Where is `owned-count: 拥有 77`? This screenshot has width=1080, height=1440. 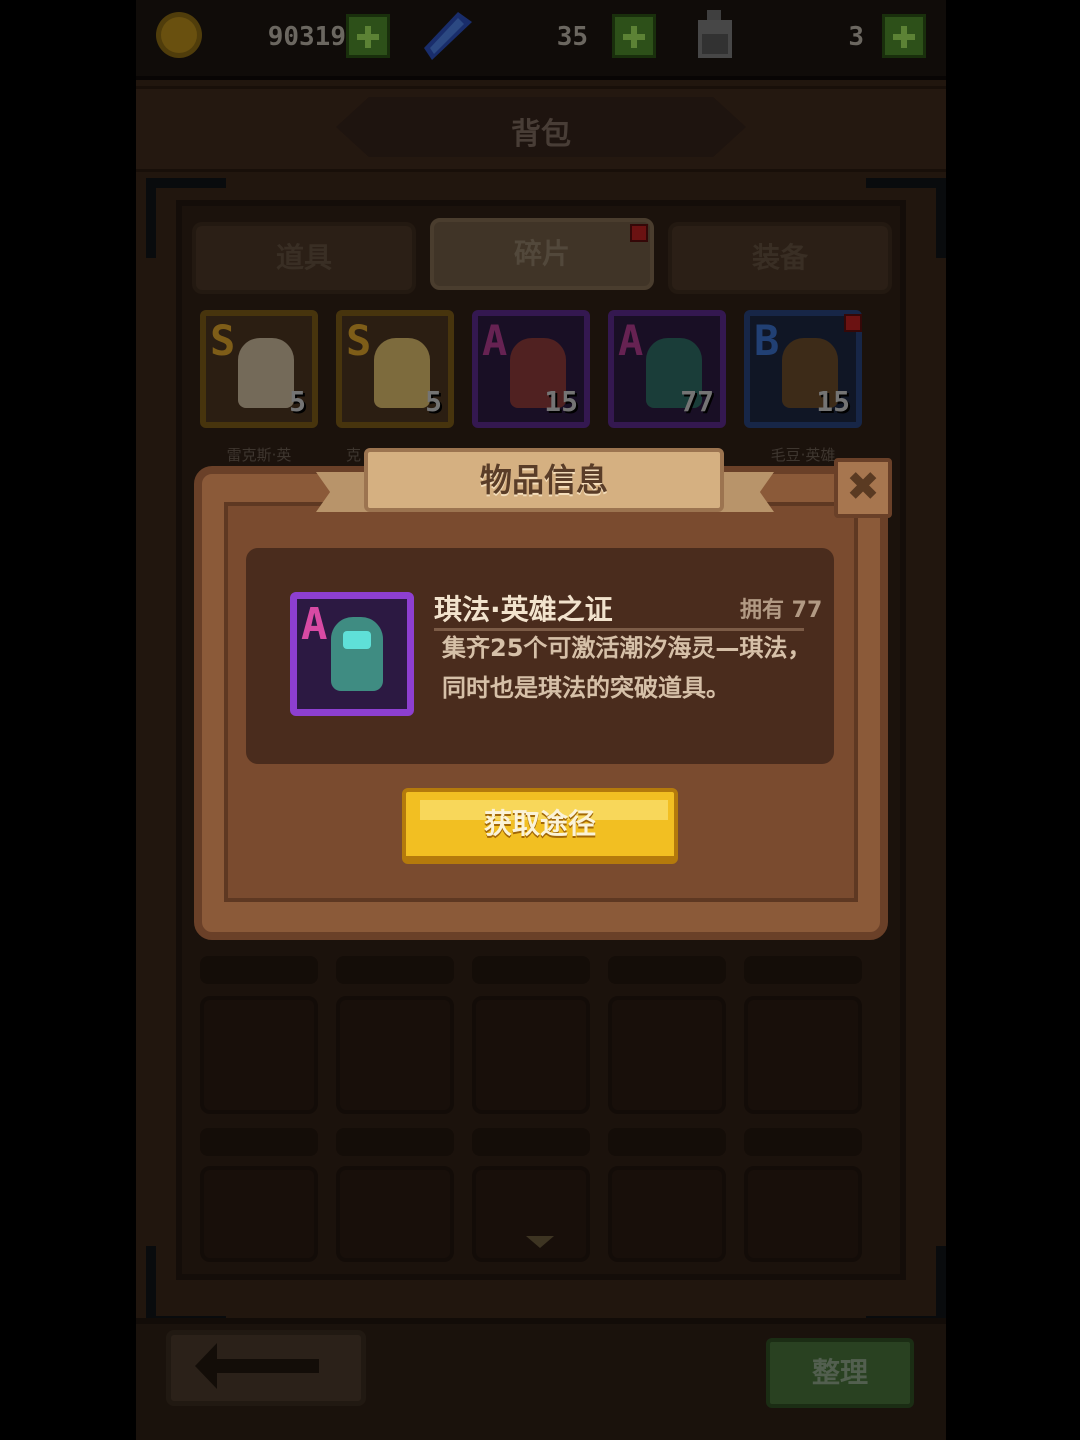
owned-count: 拥有 77 is located at coordinates (781, 610).